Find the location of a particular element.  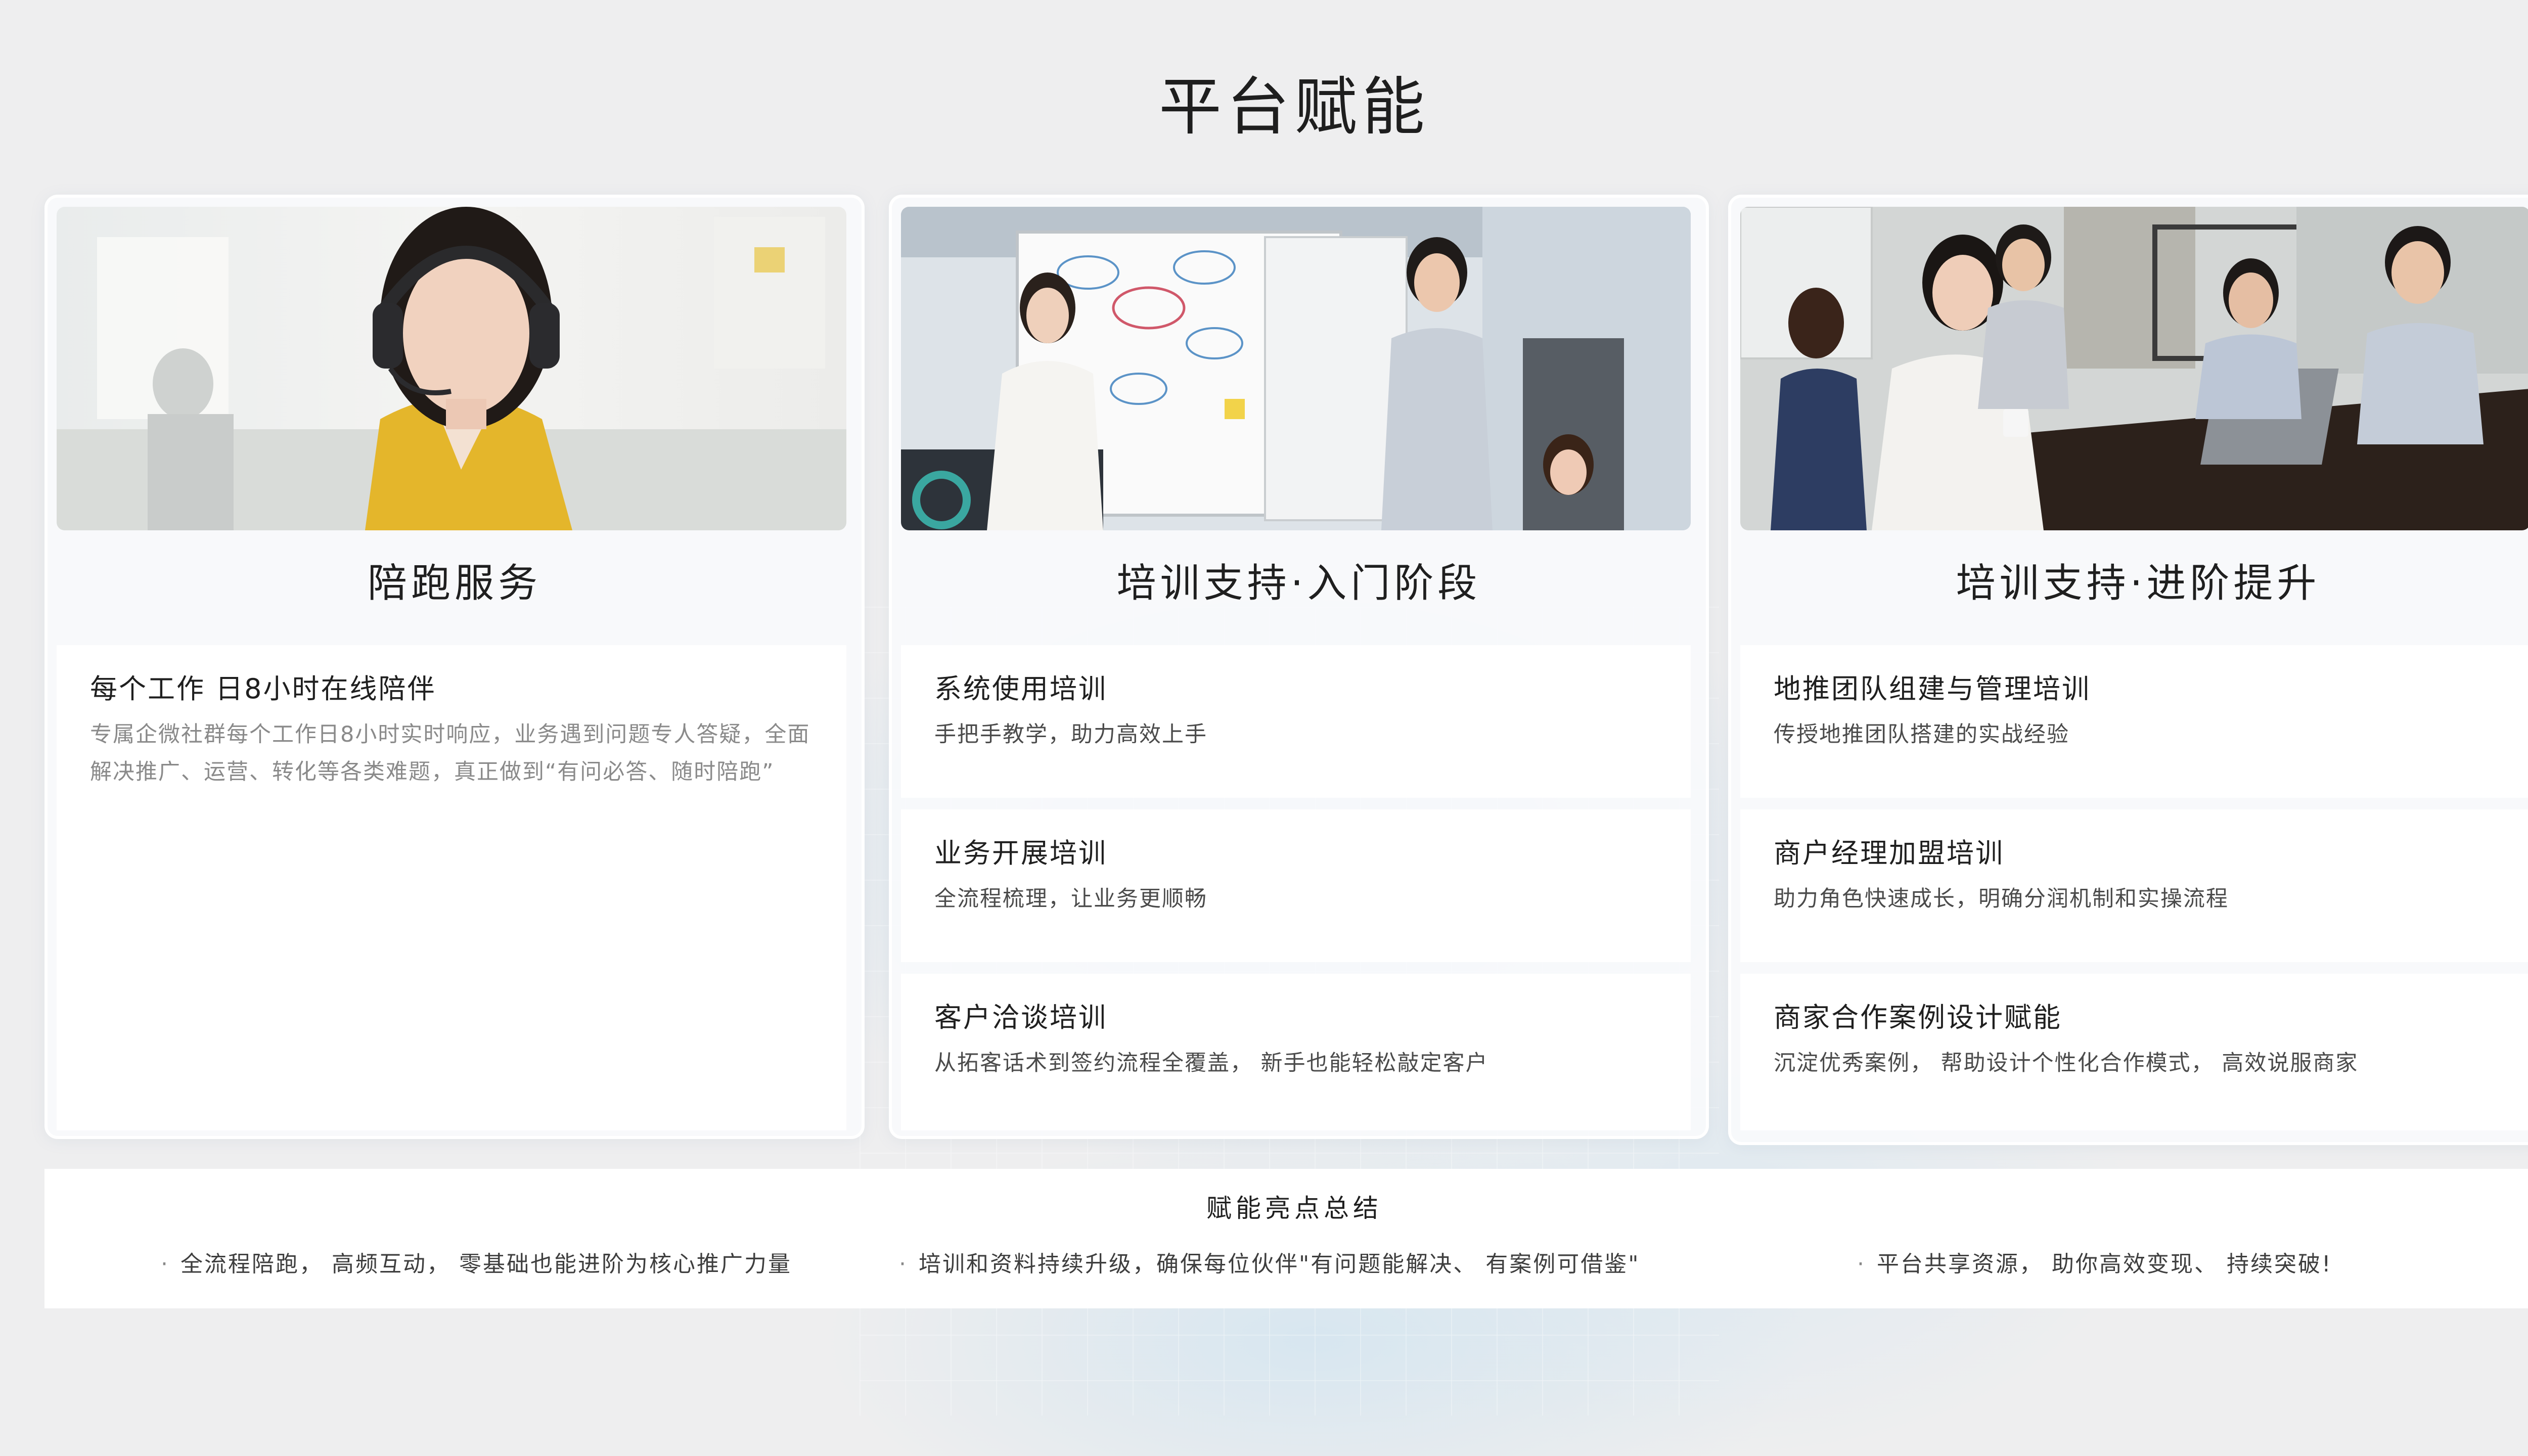

card-item: 客户洽谈培训 从拓客话术到签约流程全覆盖， 新手也能轻松敲定客户 is located at coordinates (1296, 1052).